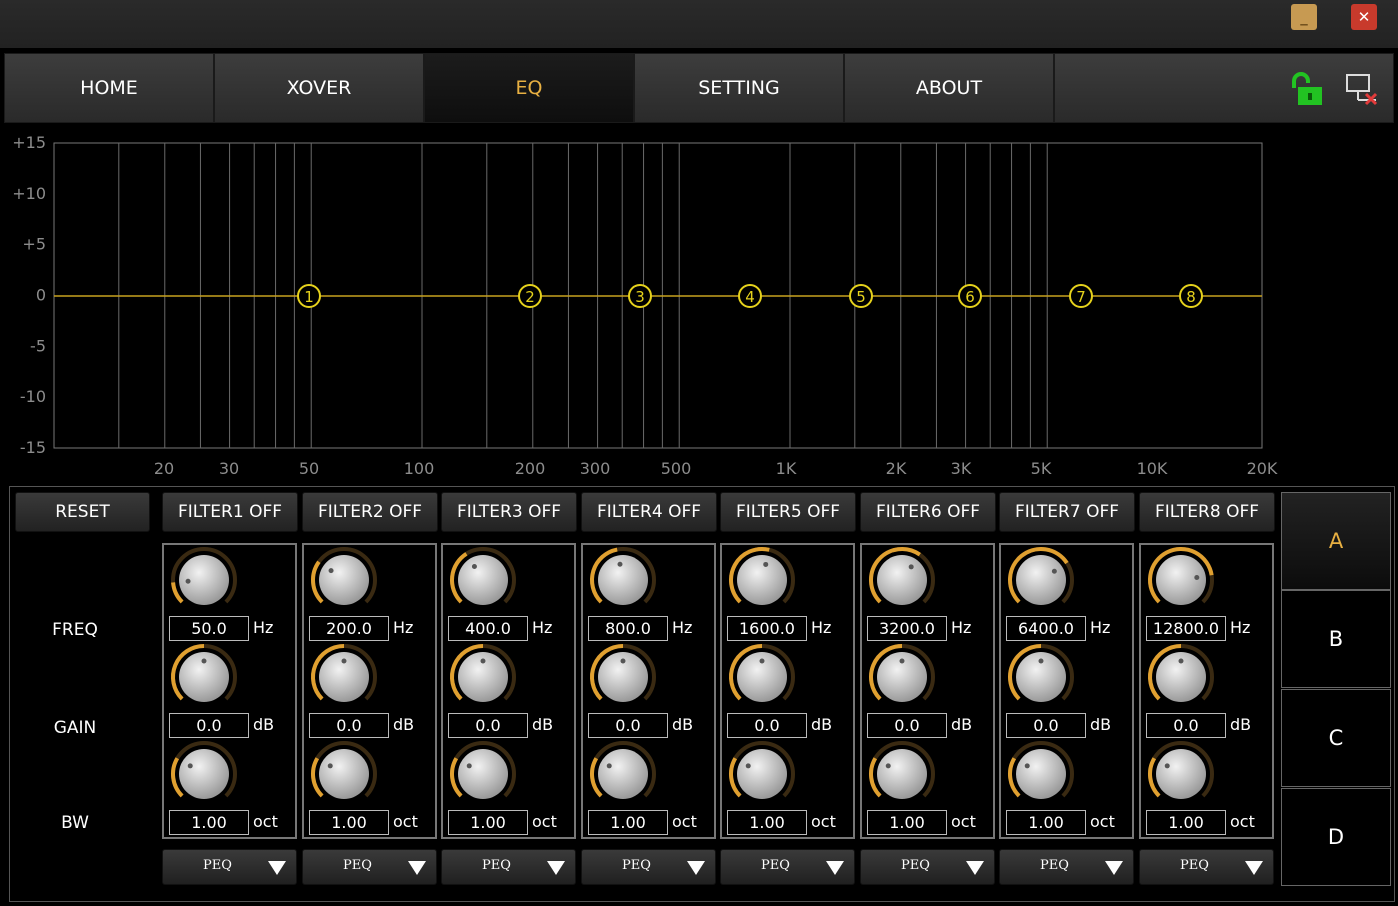 Image resolution: width=1398 pixels, height=906 pixels. What do you see at coordinates (786, 468) in the screenshot?
I see `x-tick-label: 1K` at bounding box center [786, 468].